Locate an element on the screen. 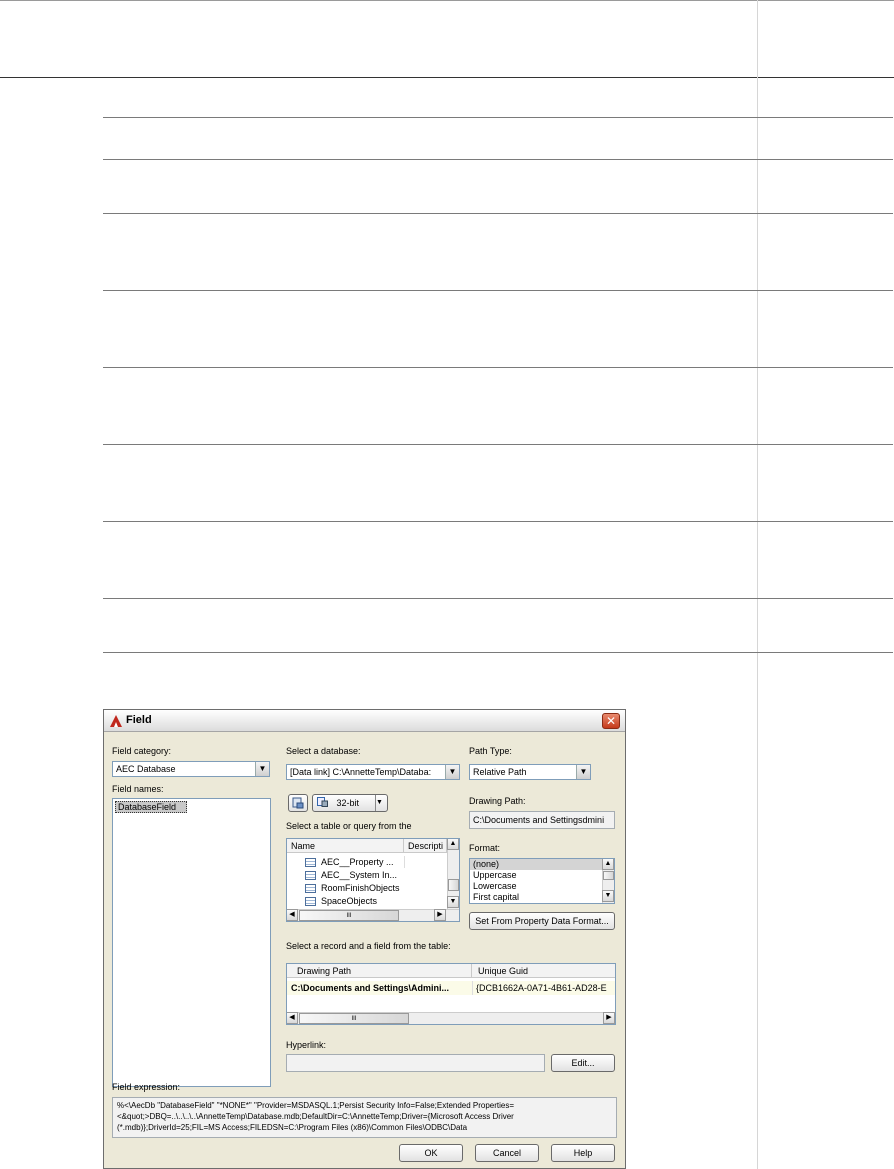 The image size is (894, 1169). field-category-label: Field category: is located at coordinates (142, 751).